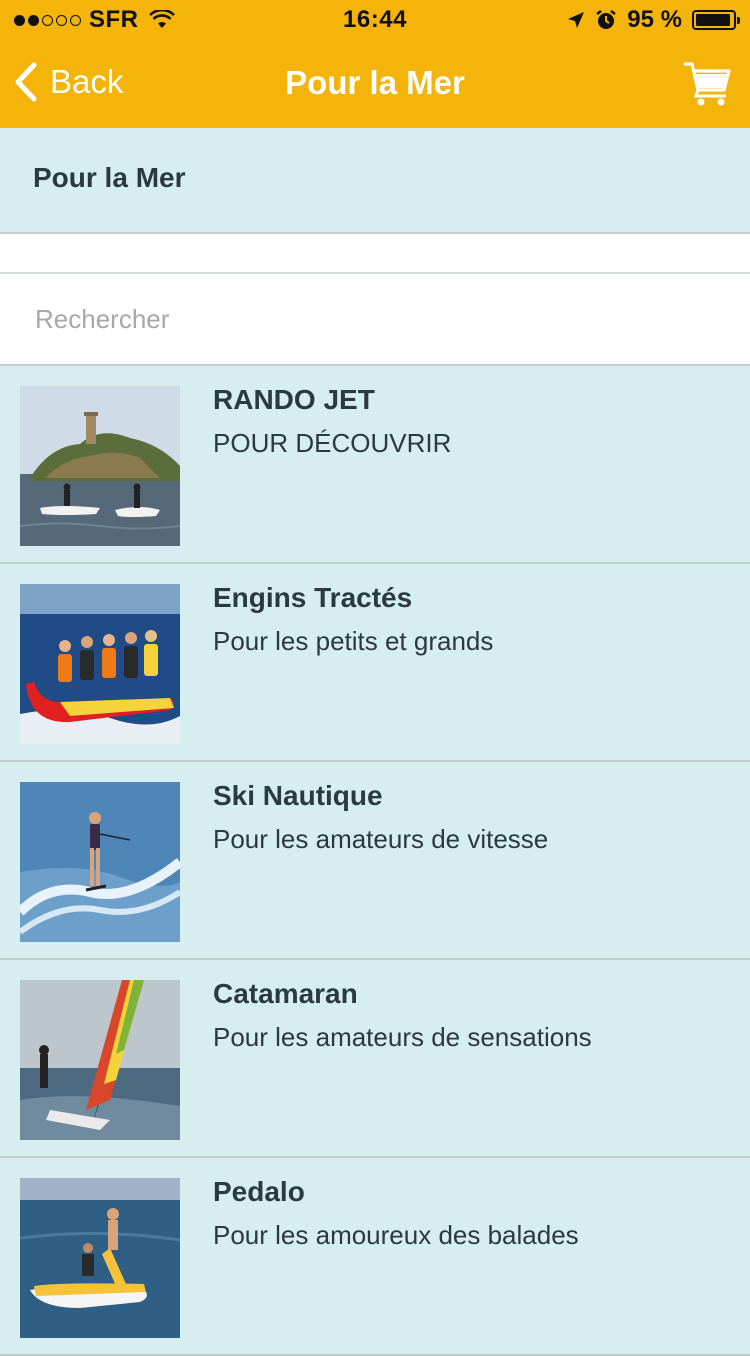 The height and width of the screenshot is (1356, 750). I want to click on section-header: Pour la Mer, so click(375, 181).